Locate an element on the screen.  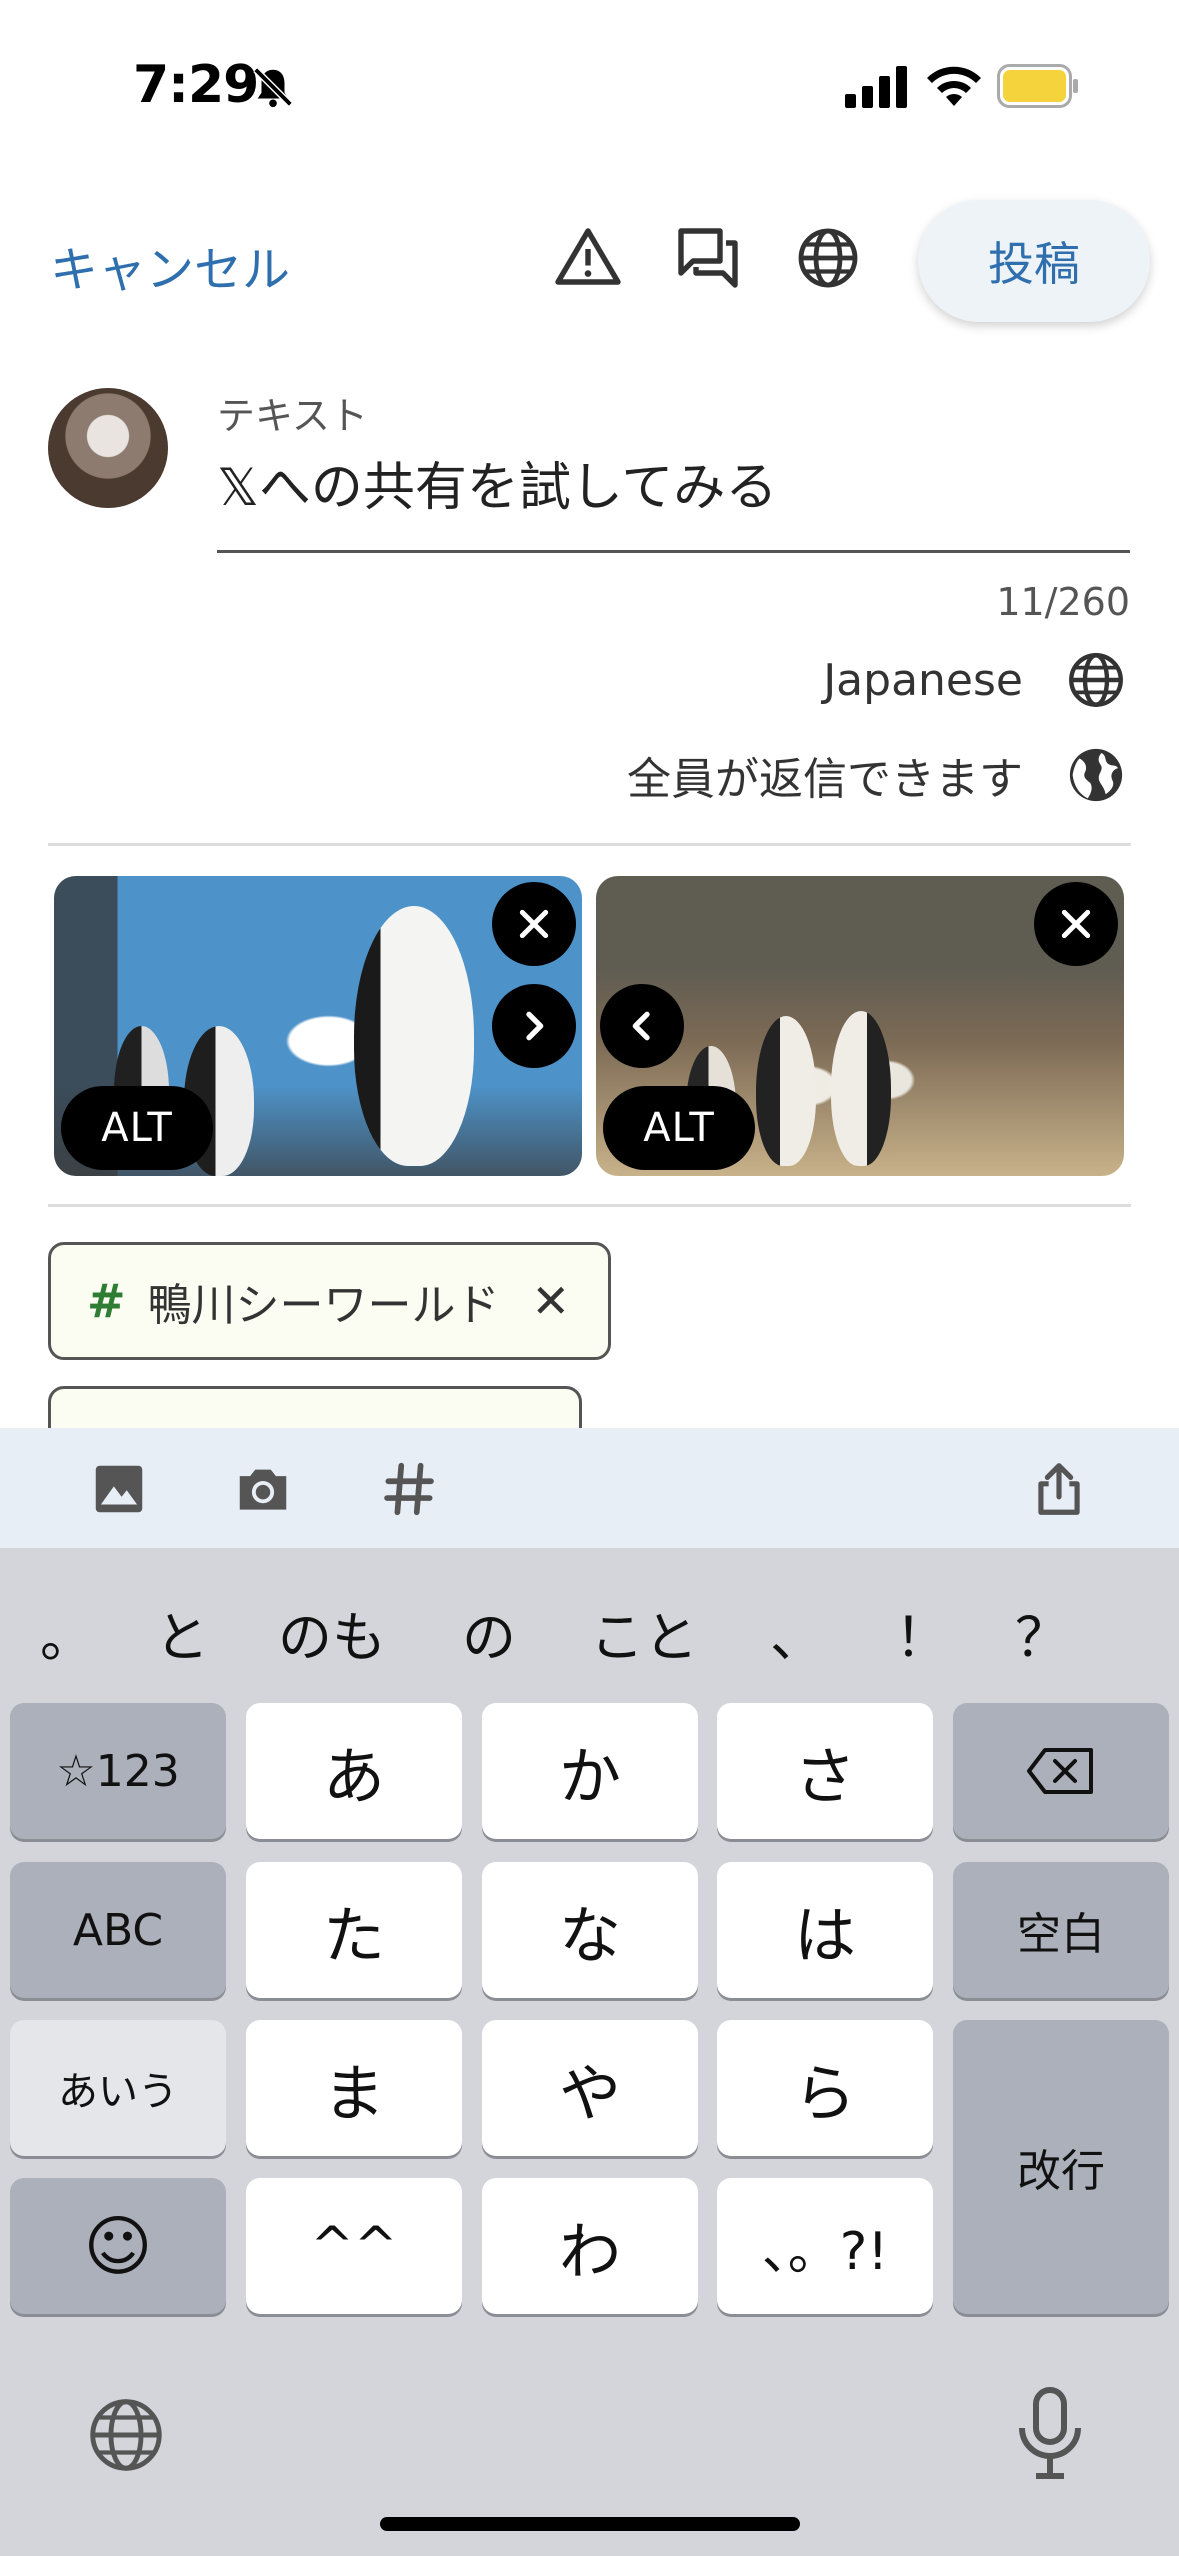
emoji-key: ☺ is located at coordinates (118, 2246).